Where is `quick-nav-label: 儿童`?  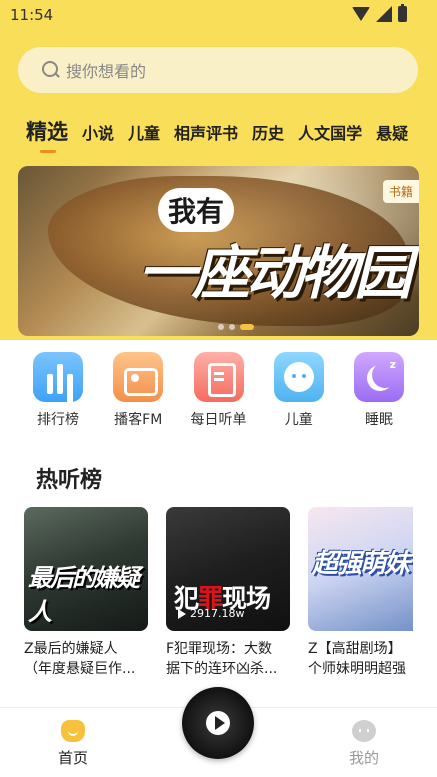
quick-nav-label: 儿童 is located at coordinates (298, 420).